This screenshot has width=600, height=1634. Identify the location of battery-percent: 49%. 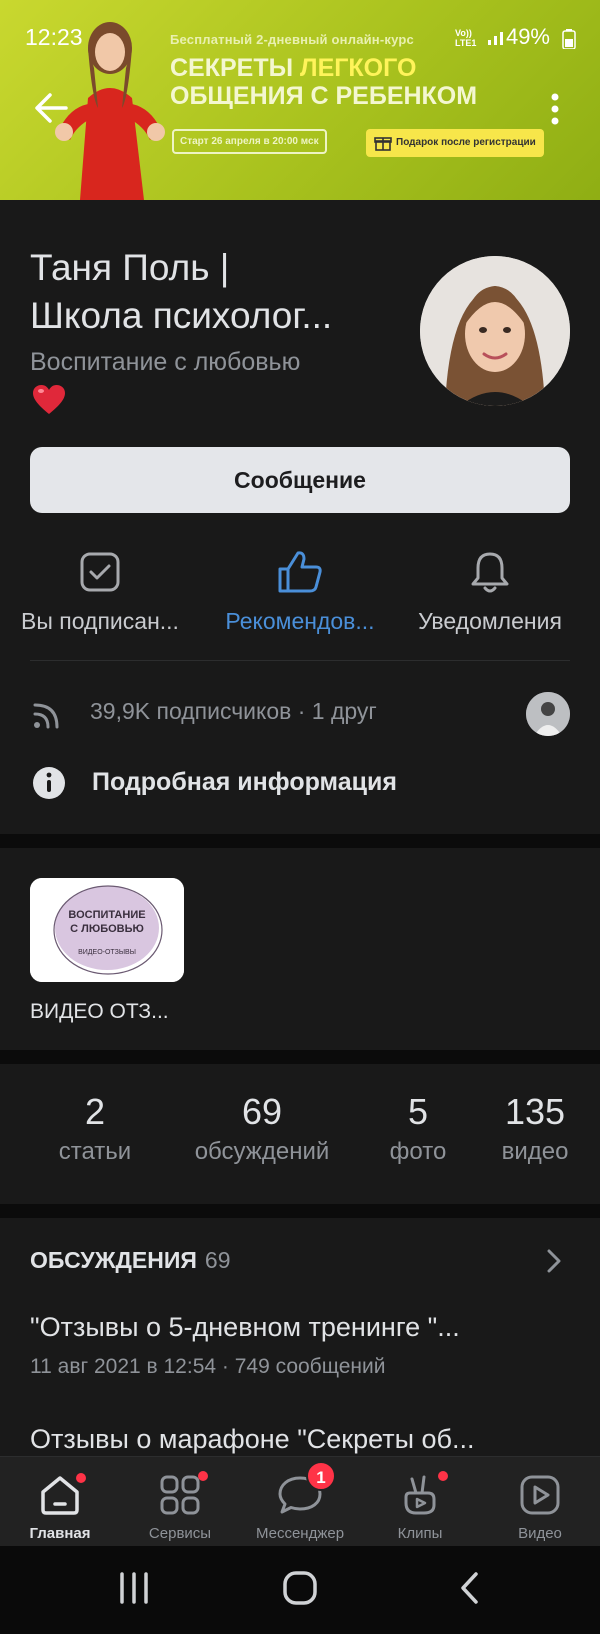
(527, 36).